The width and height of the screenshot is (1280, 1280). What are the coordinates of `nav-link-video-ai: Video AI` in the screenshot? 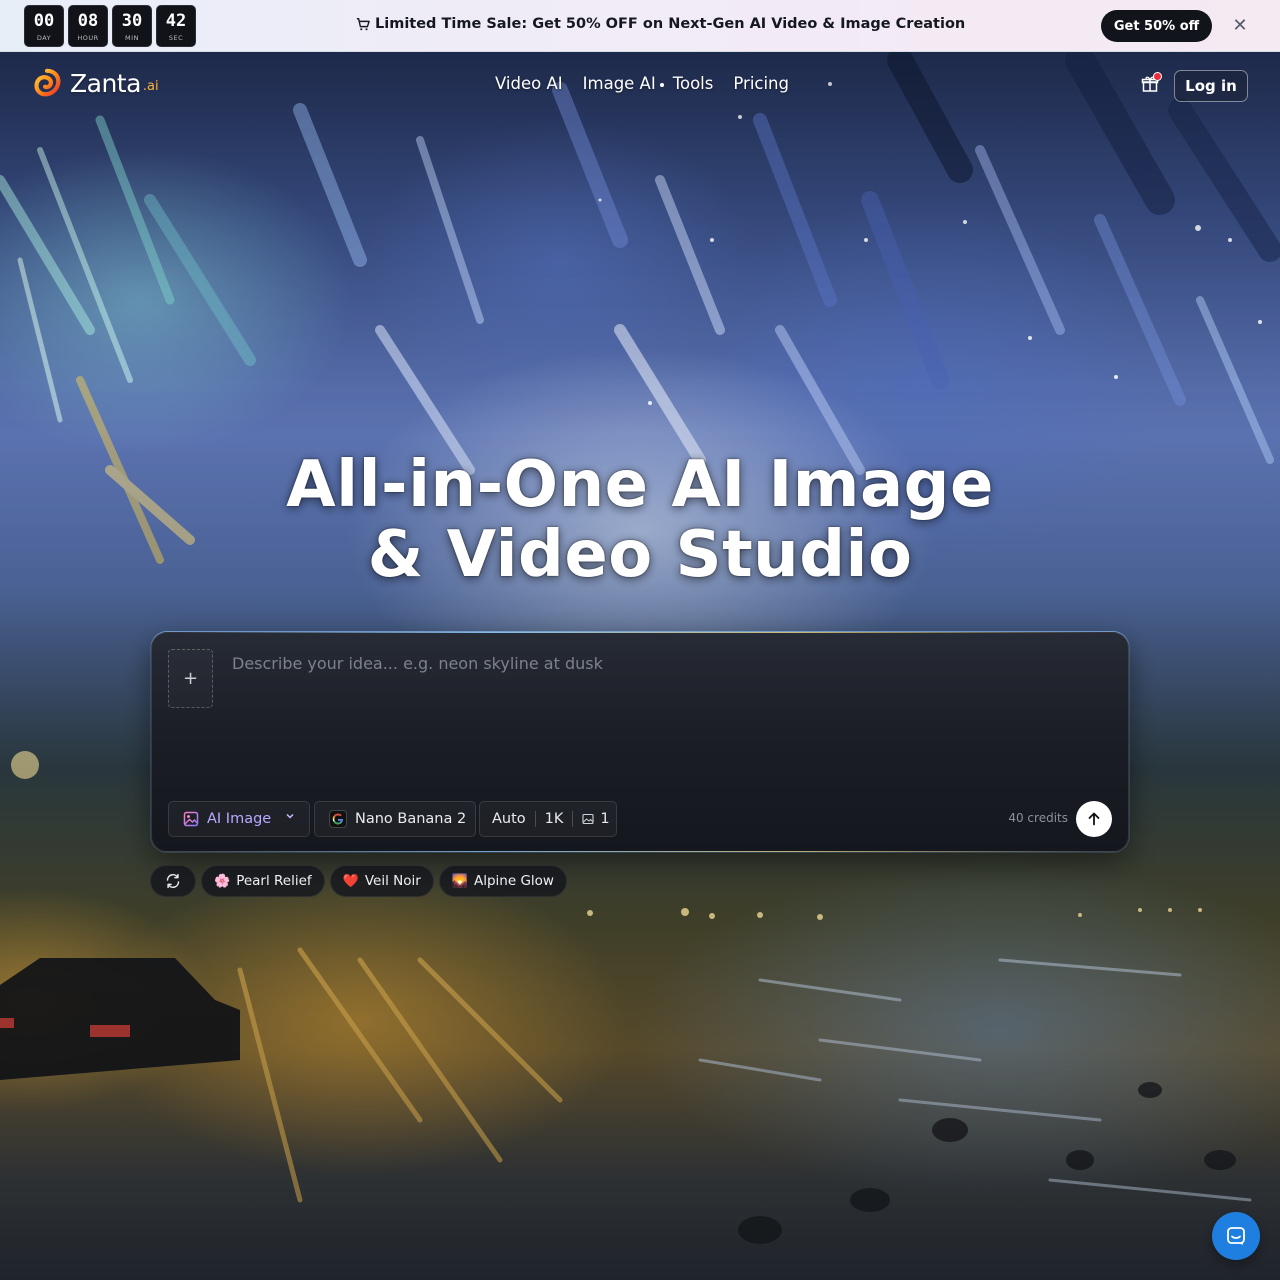 It's located at (529, 83).